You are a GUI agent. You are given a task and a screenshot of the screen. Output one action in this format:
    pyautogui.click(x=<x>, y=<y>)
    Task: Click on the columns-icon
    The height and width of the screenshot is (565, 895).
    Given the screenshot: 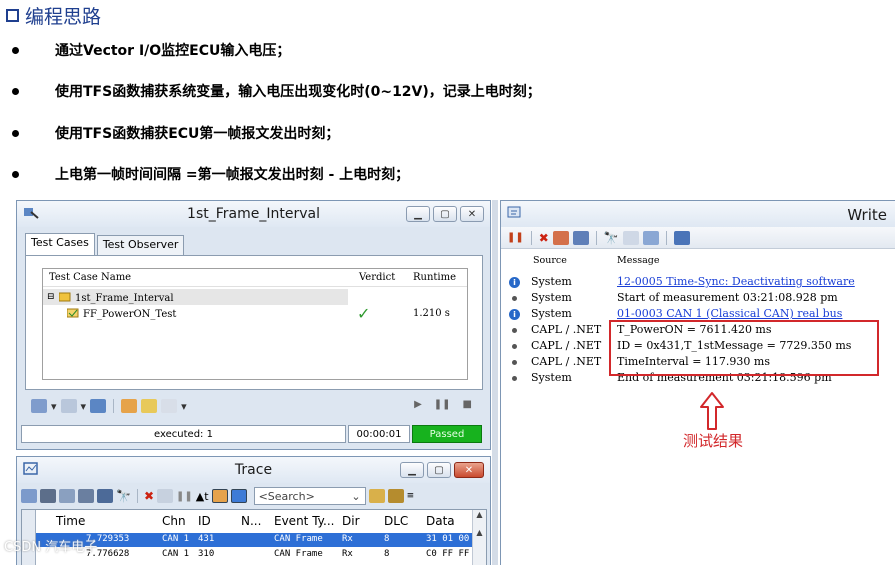 What is the action you would take?
    pyautogui.click(x=48, y=496)
    